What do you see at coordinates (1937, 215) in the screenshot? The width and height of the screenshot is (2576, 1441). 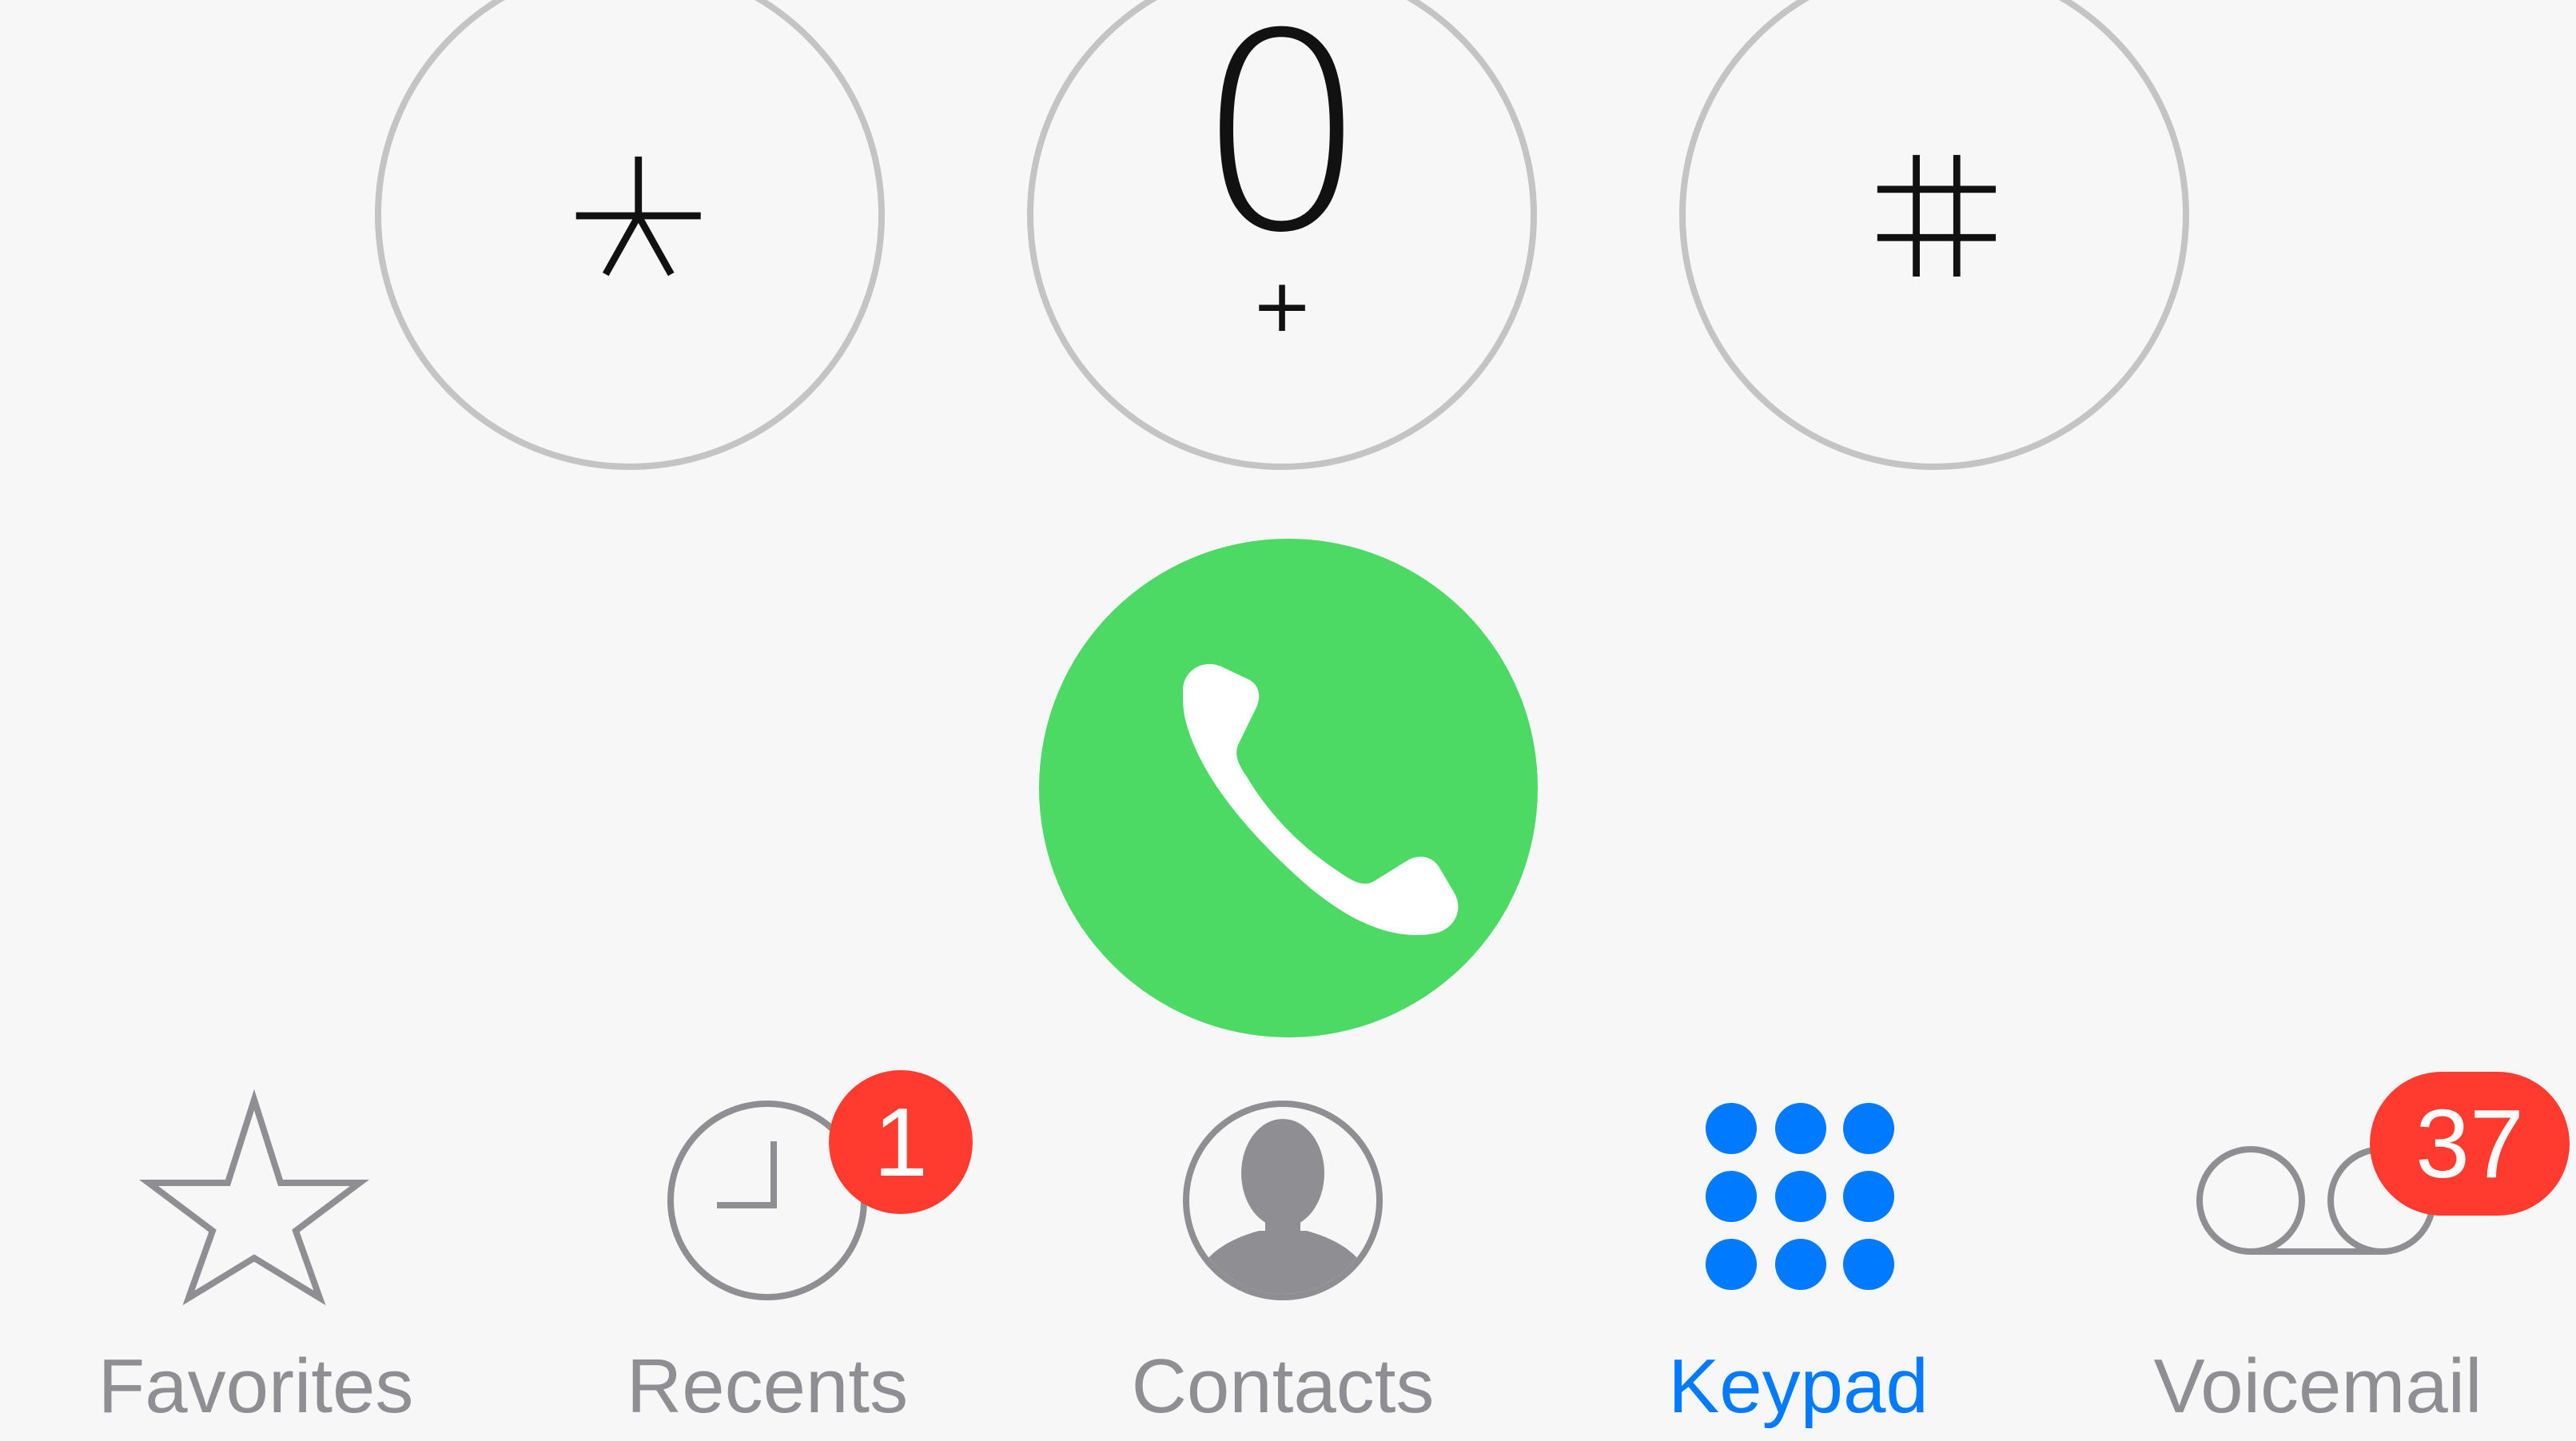 I see `hash-icon` at bounding box center [1937, 215].